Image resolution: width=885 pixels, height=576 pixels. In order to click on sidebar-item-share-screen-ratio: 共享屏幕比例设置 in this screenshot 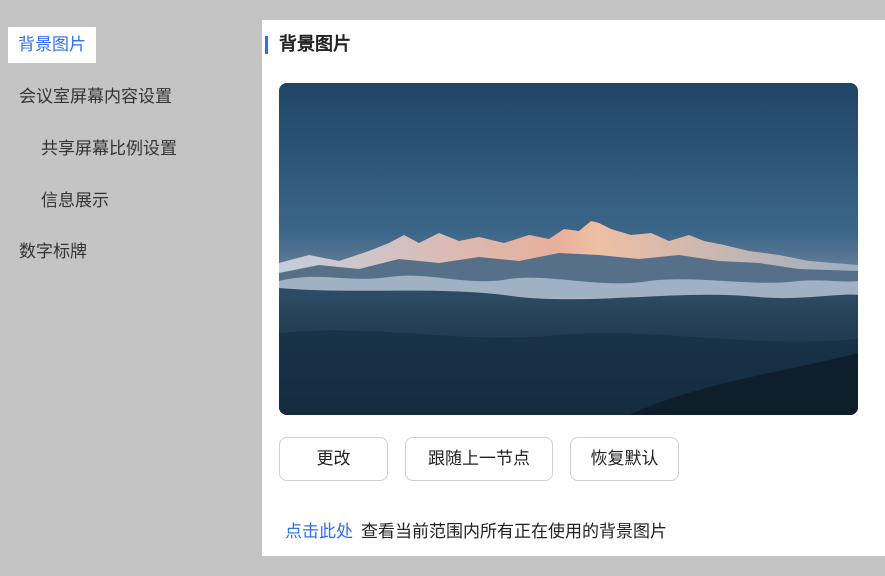, I will do `click(109, 149)`.